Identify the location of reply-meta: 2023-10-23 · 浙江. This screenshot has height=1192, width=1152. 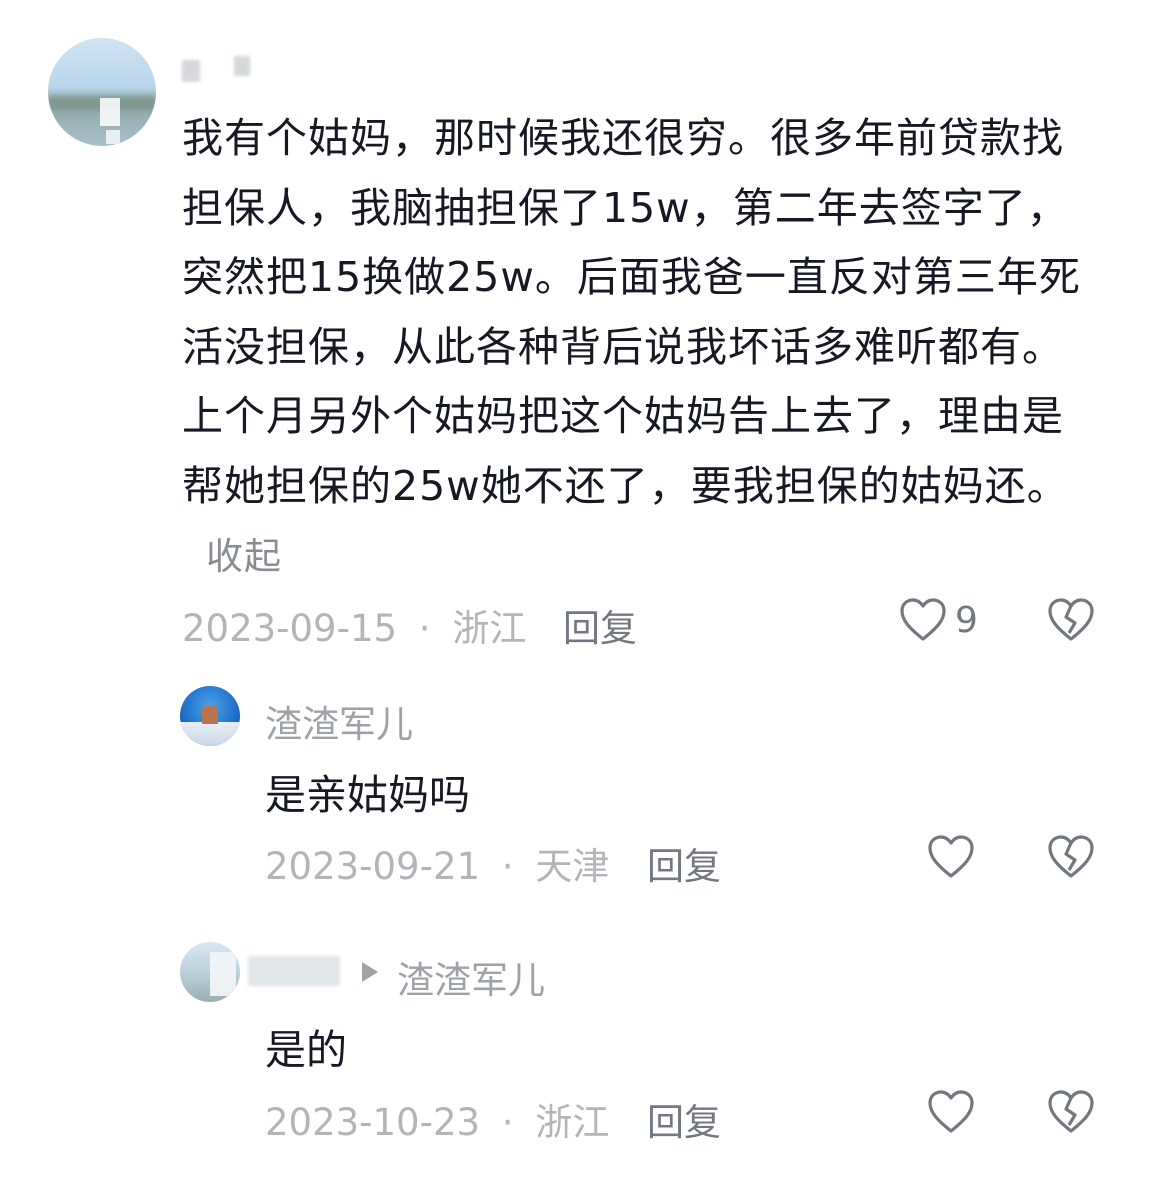
(437, 1119).